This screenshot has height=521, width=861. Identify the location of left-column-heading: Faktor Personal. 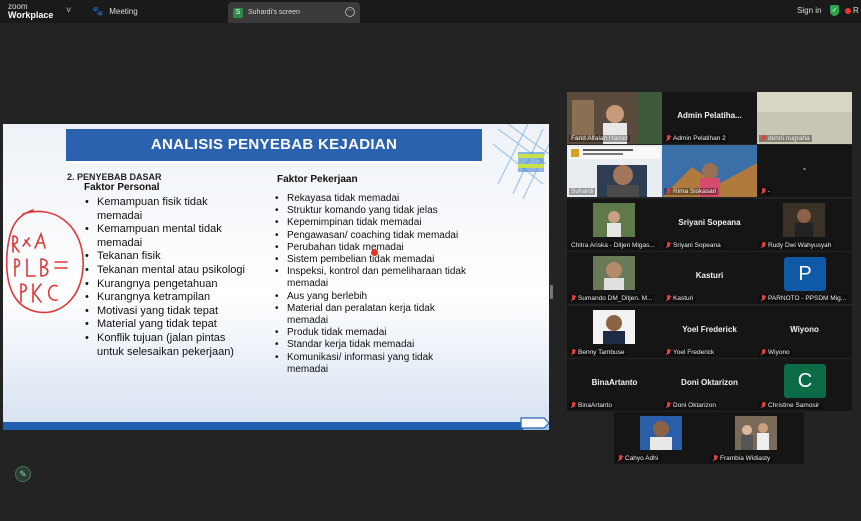
(122, 187).